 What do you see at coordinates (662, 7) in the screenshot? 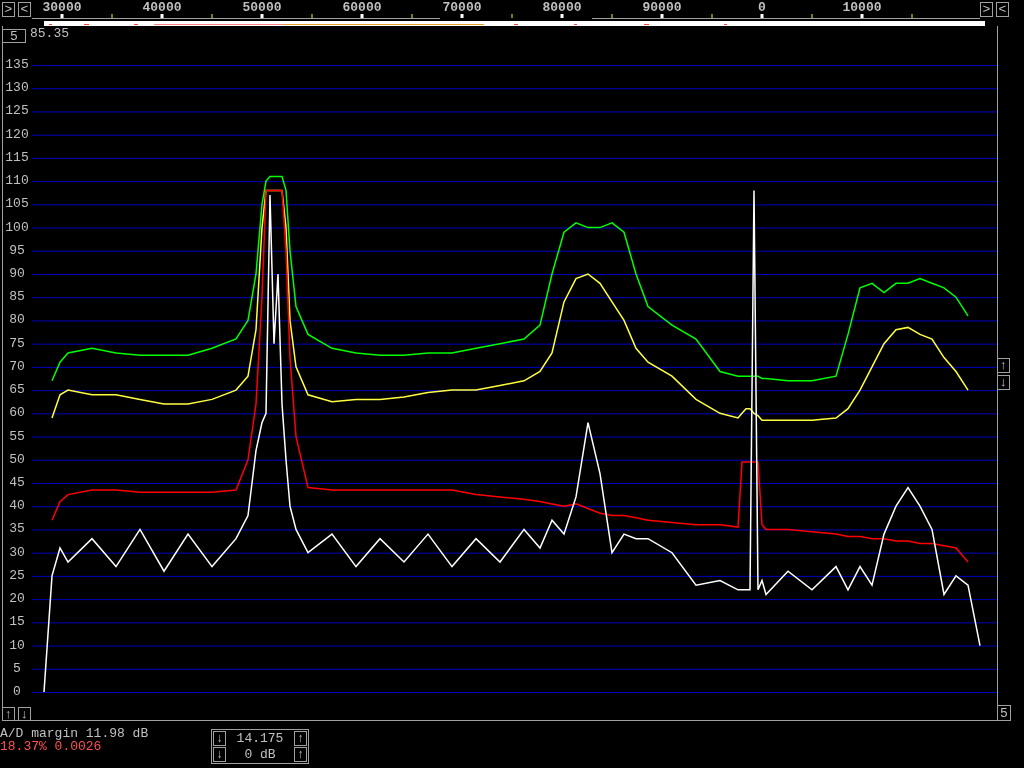
I see `axis-label: 90000` at bounding box center [662, 7].